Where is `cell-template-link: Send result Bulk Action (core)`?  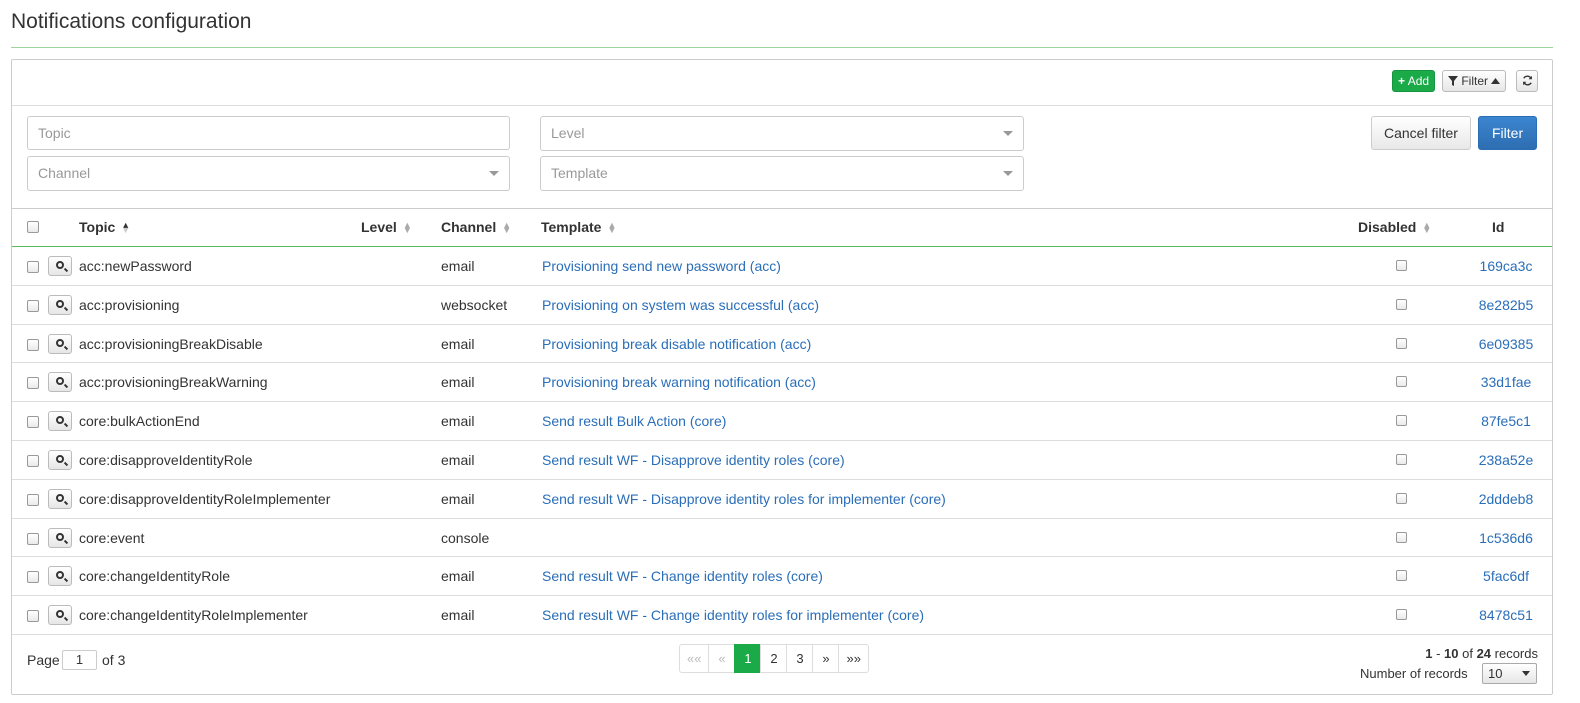 cell-template-link: Send result Bulk Action (core) is located at coordinates (634, 421).